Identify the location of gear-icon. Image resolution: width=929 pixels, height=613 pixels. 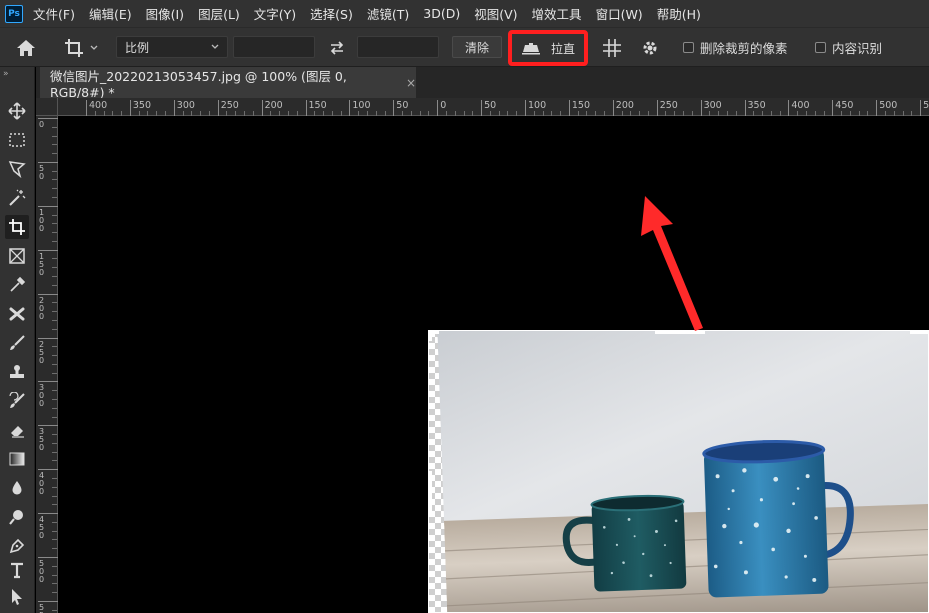
(650, 48).